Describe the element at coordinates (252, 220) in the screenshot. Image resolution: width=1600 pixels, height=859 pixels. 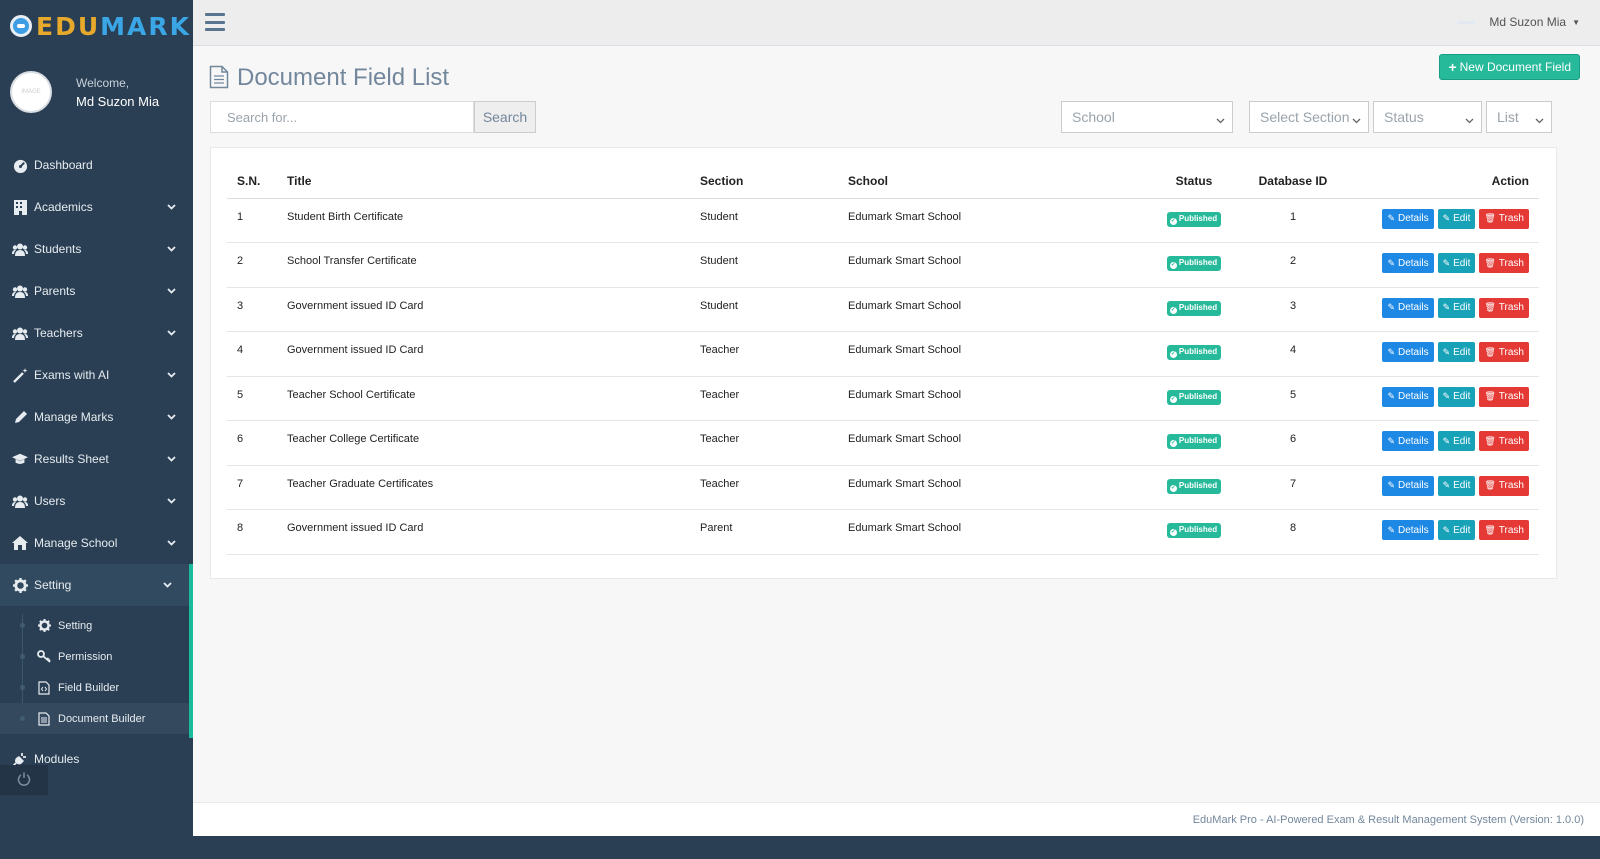
I see `cell-sn: 1` at that location.